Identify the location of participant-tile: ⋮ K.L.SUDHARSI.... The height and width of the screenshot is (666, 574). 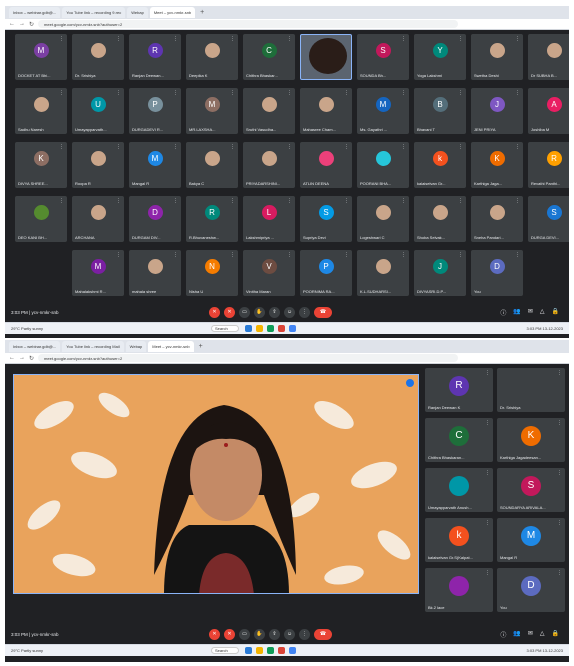
(383, 273).